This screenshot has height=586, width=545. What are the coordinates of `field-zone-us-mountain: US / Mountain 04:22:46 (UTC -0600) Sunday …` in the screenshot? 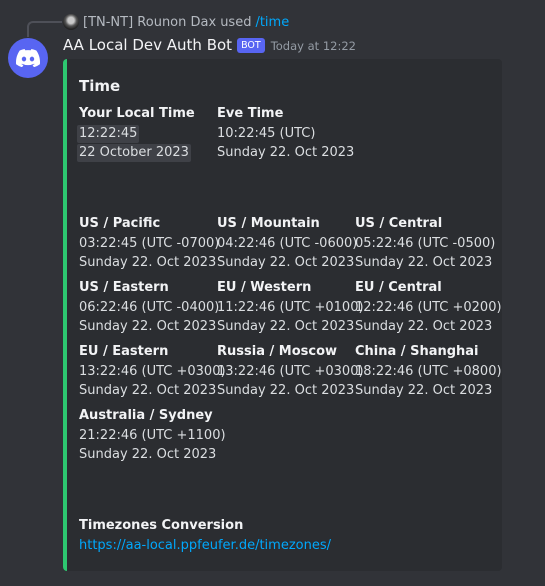 It's located at (287, 243).